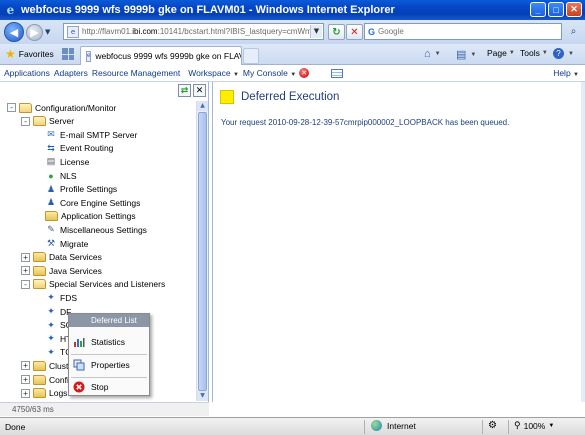  What do you see at coordinates (73, 31) in the screenshot?
I see `page-icon: e` at bounding box center [73, 31].